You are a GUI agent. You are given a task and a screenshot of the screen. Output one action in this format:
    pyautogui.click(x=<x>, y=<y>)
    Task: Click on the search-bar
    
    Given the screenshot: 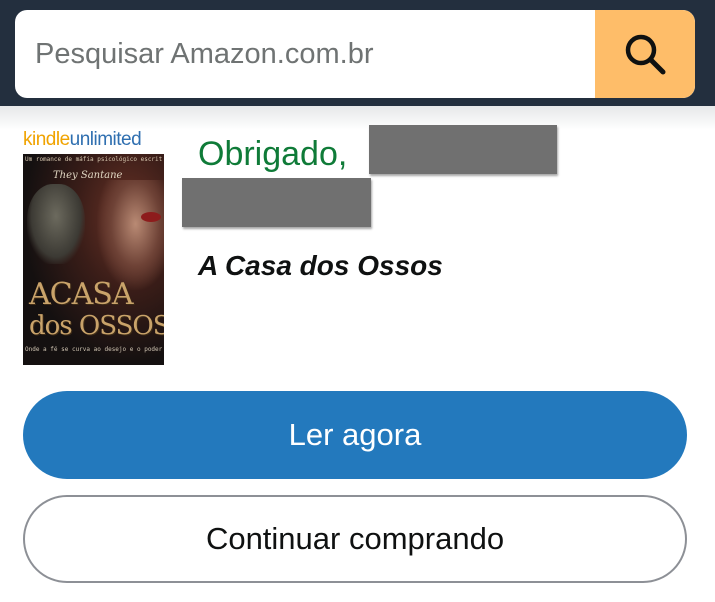 What is the action you would take?
    pyautogui.click(x=355, y=54)
    